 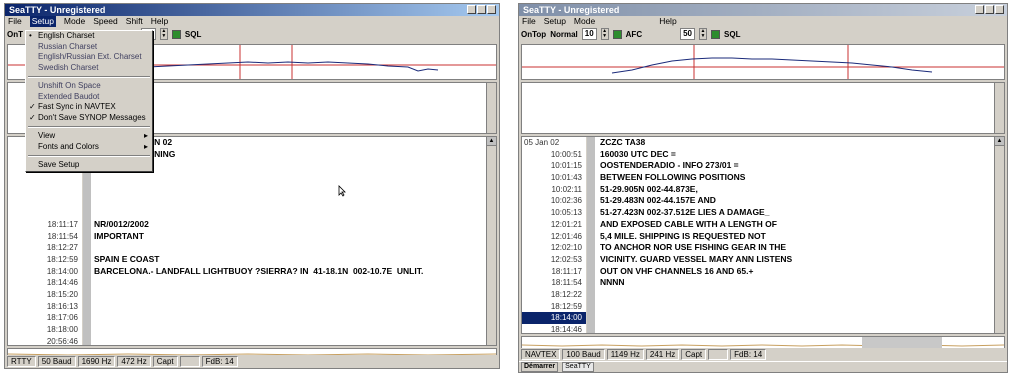 I want to click on menu-item-save-setup: Save Setup, so click(x=89, y=165).